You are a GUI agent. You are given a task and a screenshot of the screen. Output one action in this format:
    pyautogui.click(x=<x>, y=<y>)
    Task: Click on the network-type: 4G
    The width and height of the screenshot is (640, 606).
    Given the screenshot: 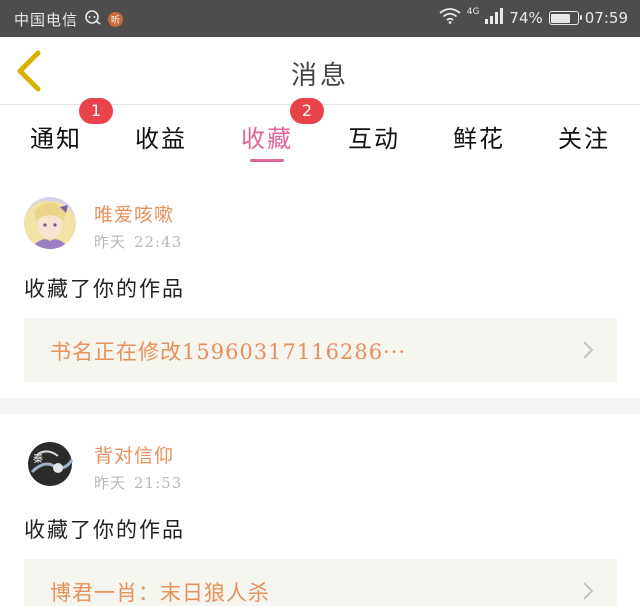 What is the action you would take?
    pyautogui.click(x=473, y=12)
    